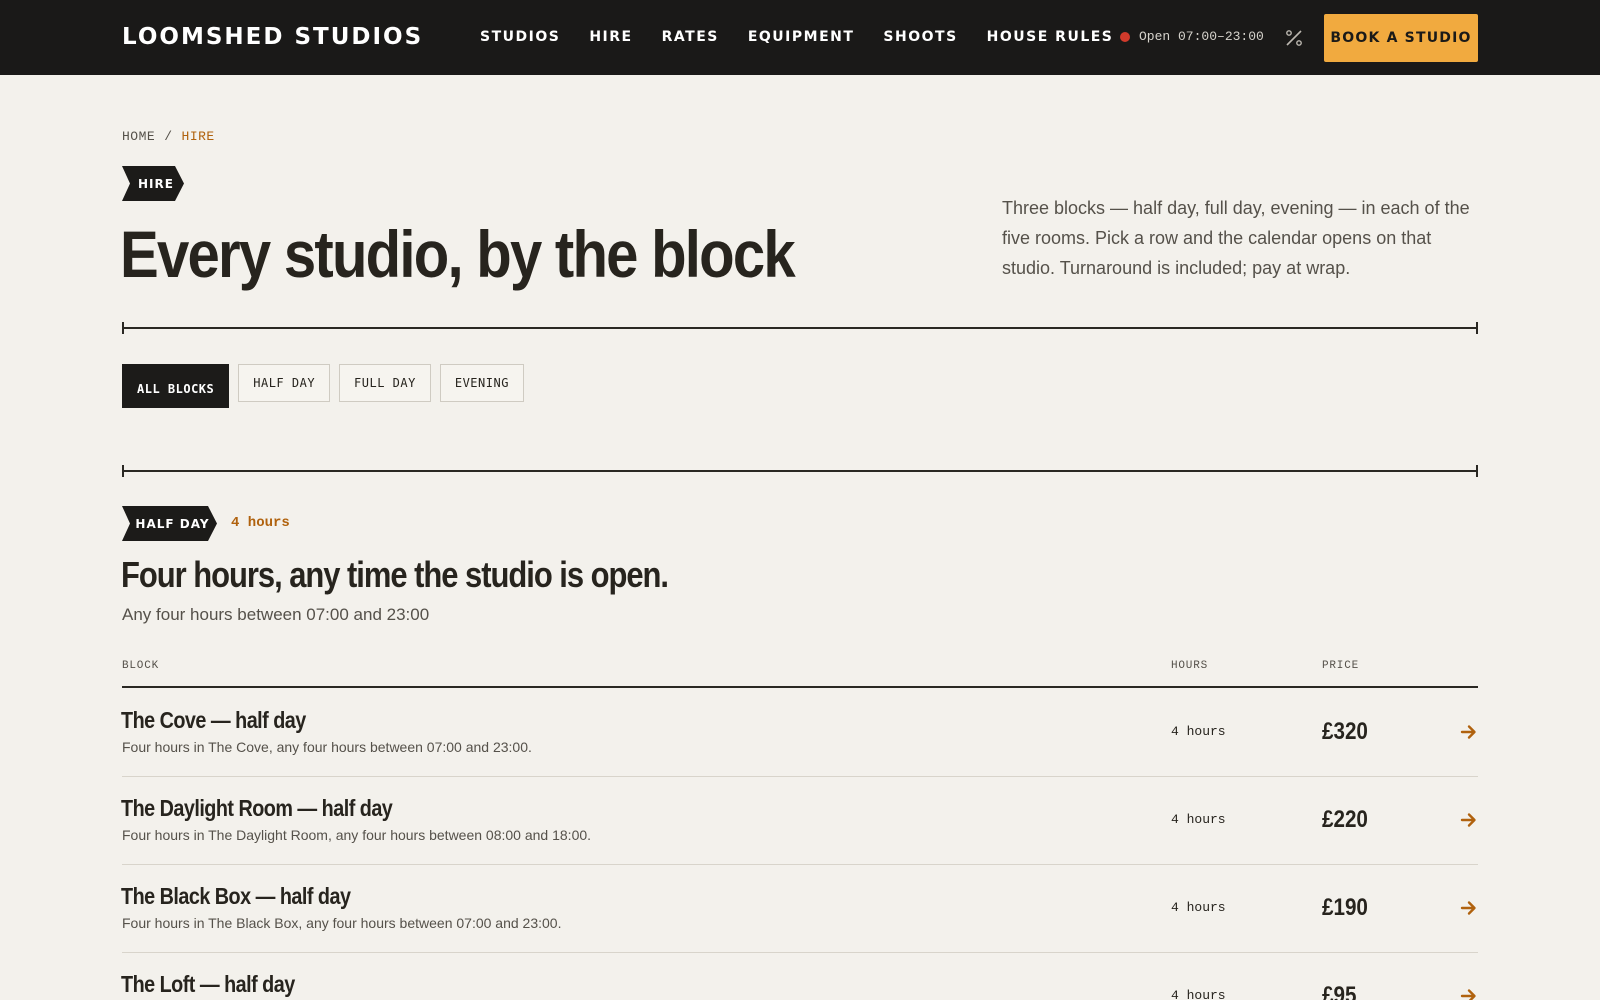  I want to click on column-header-block: BLOCK, so click(141, 666).